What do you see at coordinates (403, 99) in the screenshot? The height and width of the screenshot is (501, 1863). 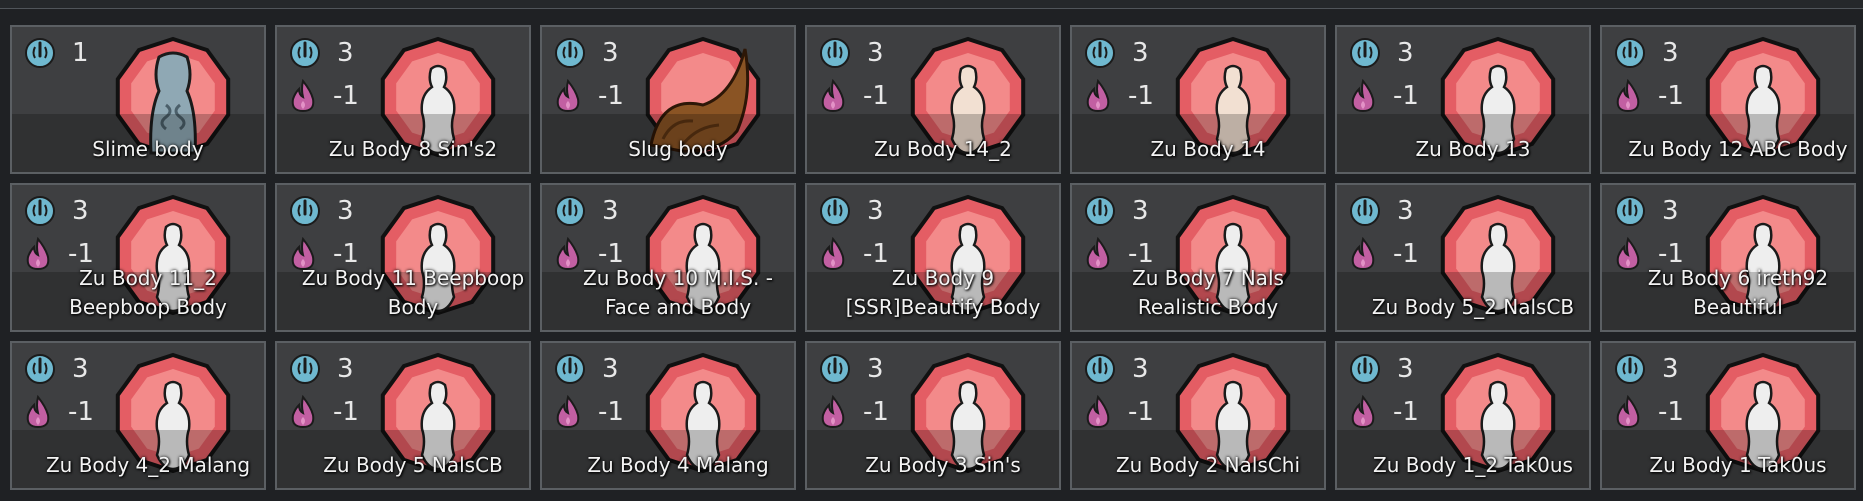 I see `body-card: 3 -1 Zu Body 8 Sin's2` at bounding box center [403, 99].